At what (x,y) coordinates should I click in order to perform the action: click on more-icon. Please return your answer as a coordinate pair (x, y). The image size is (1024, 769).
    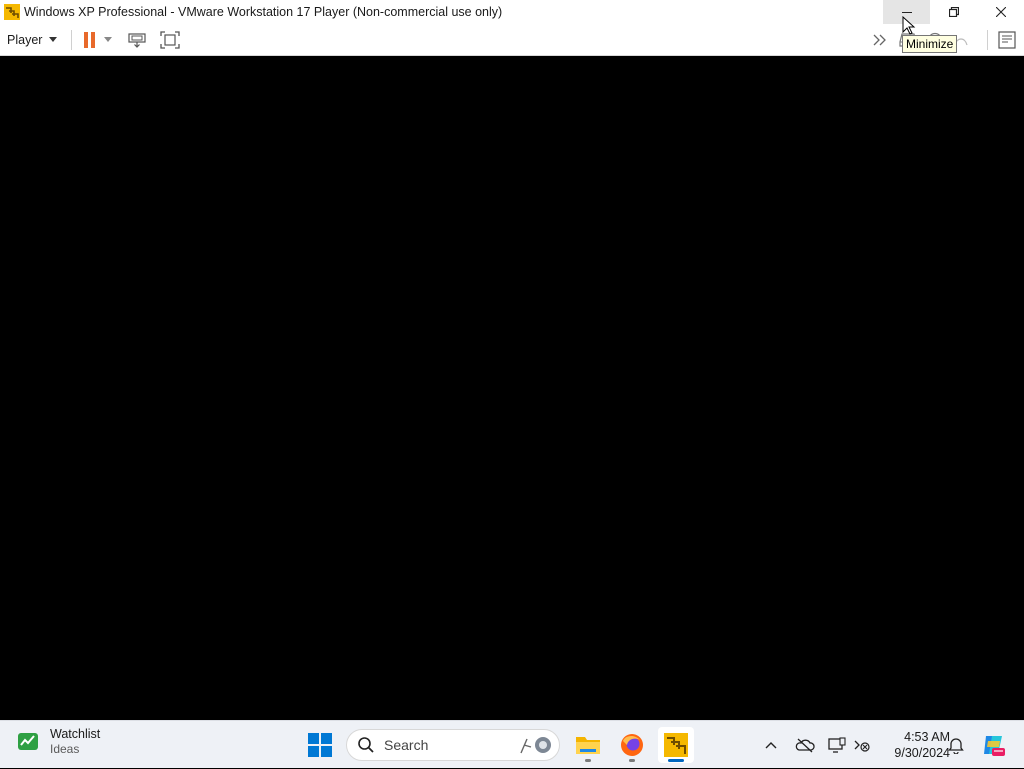
    Looking at the image, I should click on (879, 40).